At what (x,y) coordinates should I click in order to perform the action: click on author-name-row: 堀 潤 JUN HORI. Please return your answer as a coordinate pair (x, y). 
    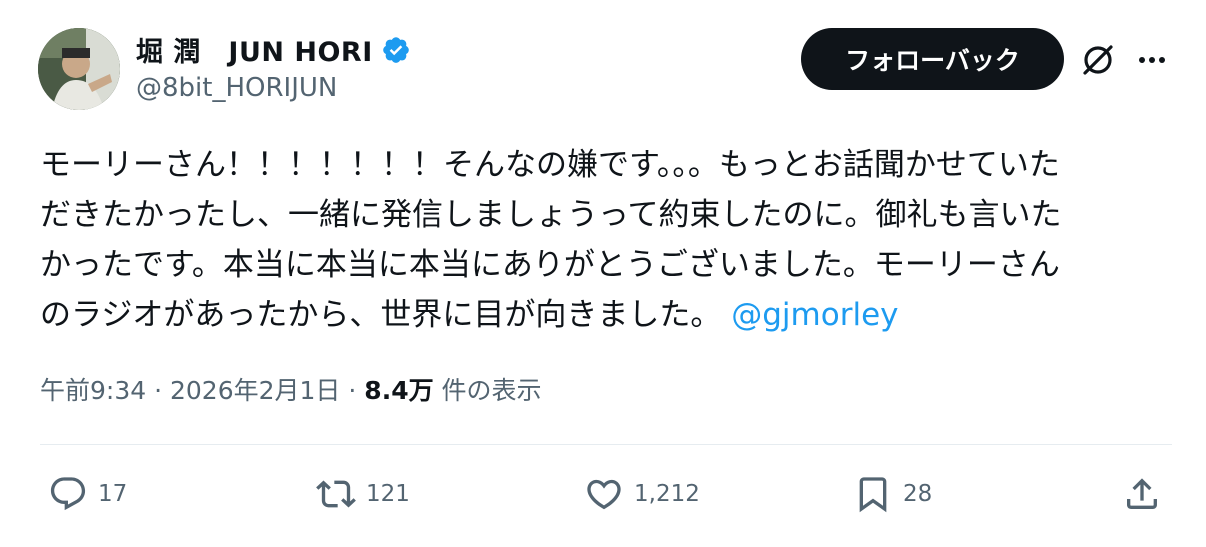
    Looking at the image, I should click on (273, 49).